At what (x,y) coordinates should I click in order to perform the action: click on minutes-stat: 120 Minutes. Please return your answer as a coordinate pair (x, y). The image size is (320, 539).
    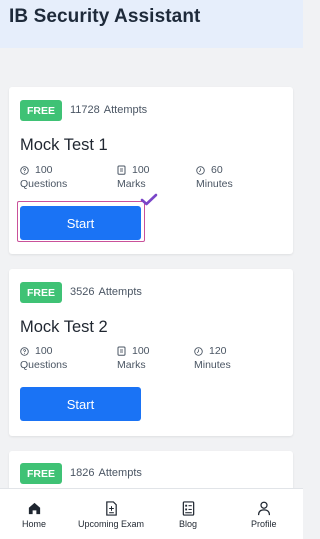
    Looking at the image, I should click on (212, 358).